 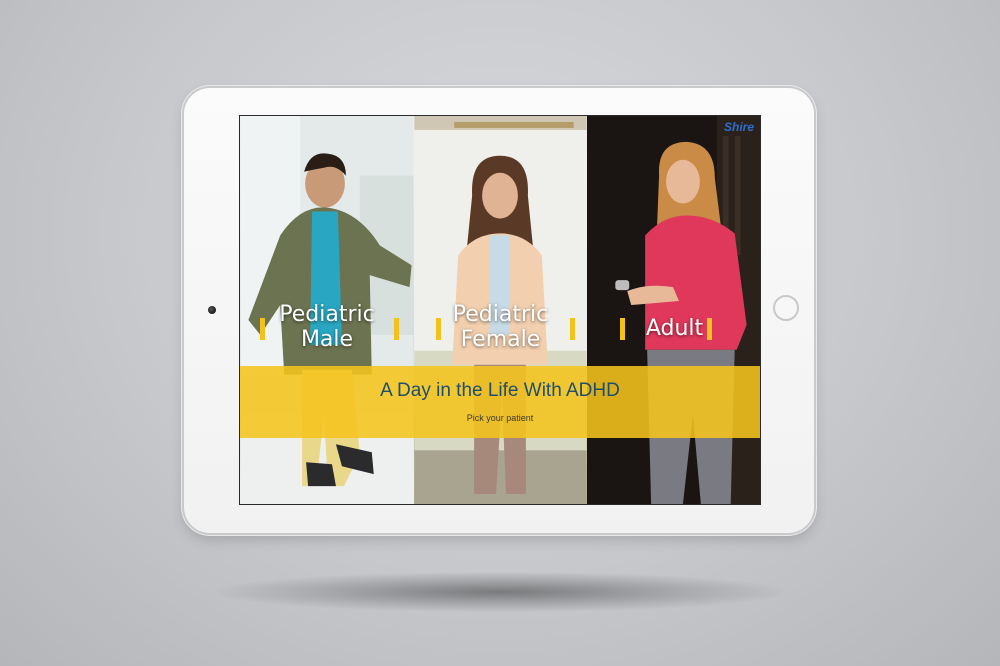 I want to click on patient-option-pediatric-female: Pediatric Female, so click(x=500, y=310).